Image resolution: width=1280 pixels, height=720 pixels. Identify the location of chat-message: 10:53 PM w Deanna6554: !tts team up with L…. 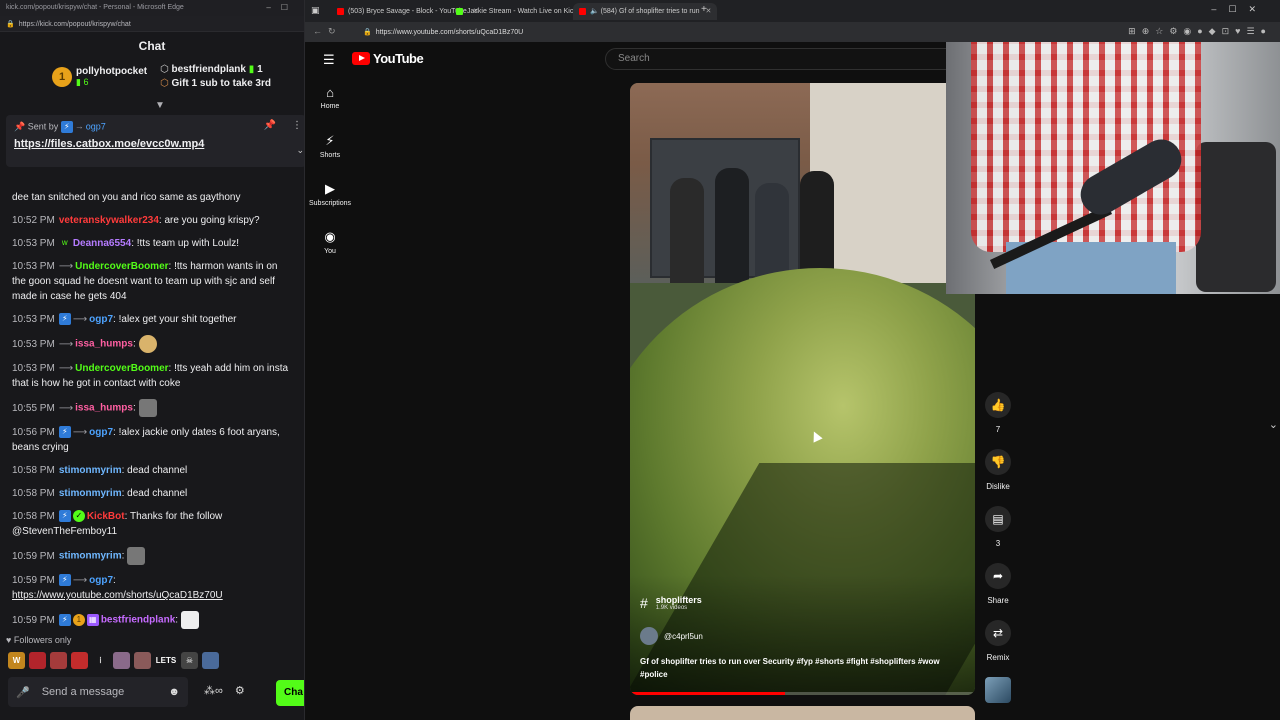
(126, 243).